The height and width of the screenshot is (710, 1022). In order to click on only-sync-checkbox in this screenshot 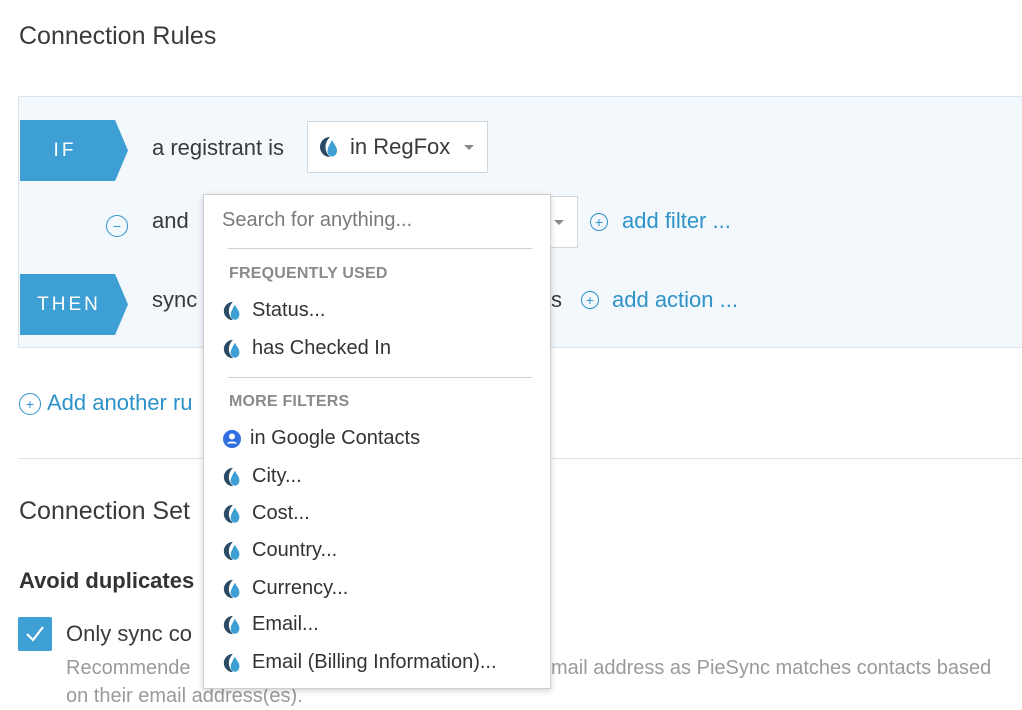, I will do `click(35, 634)`.